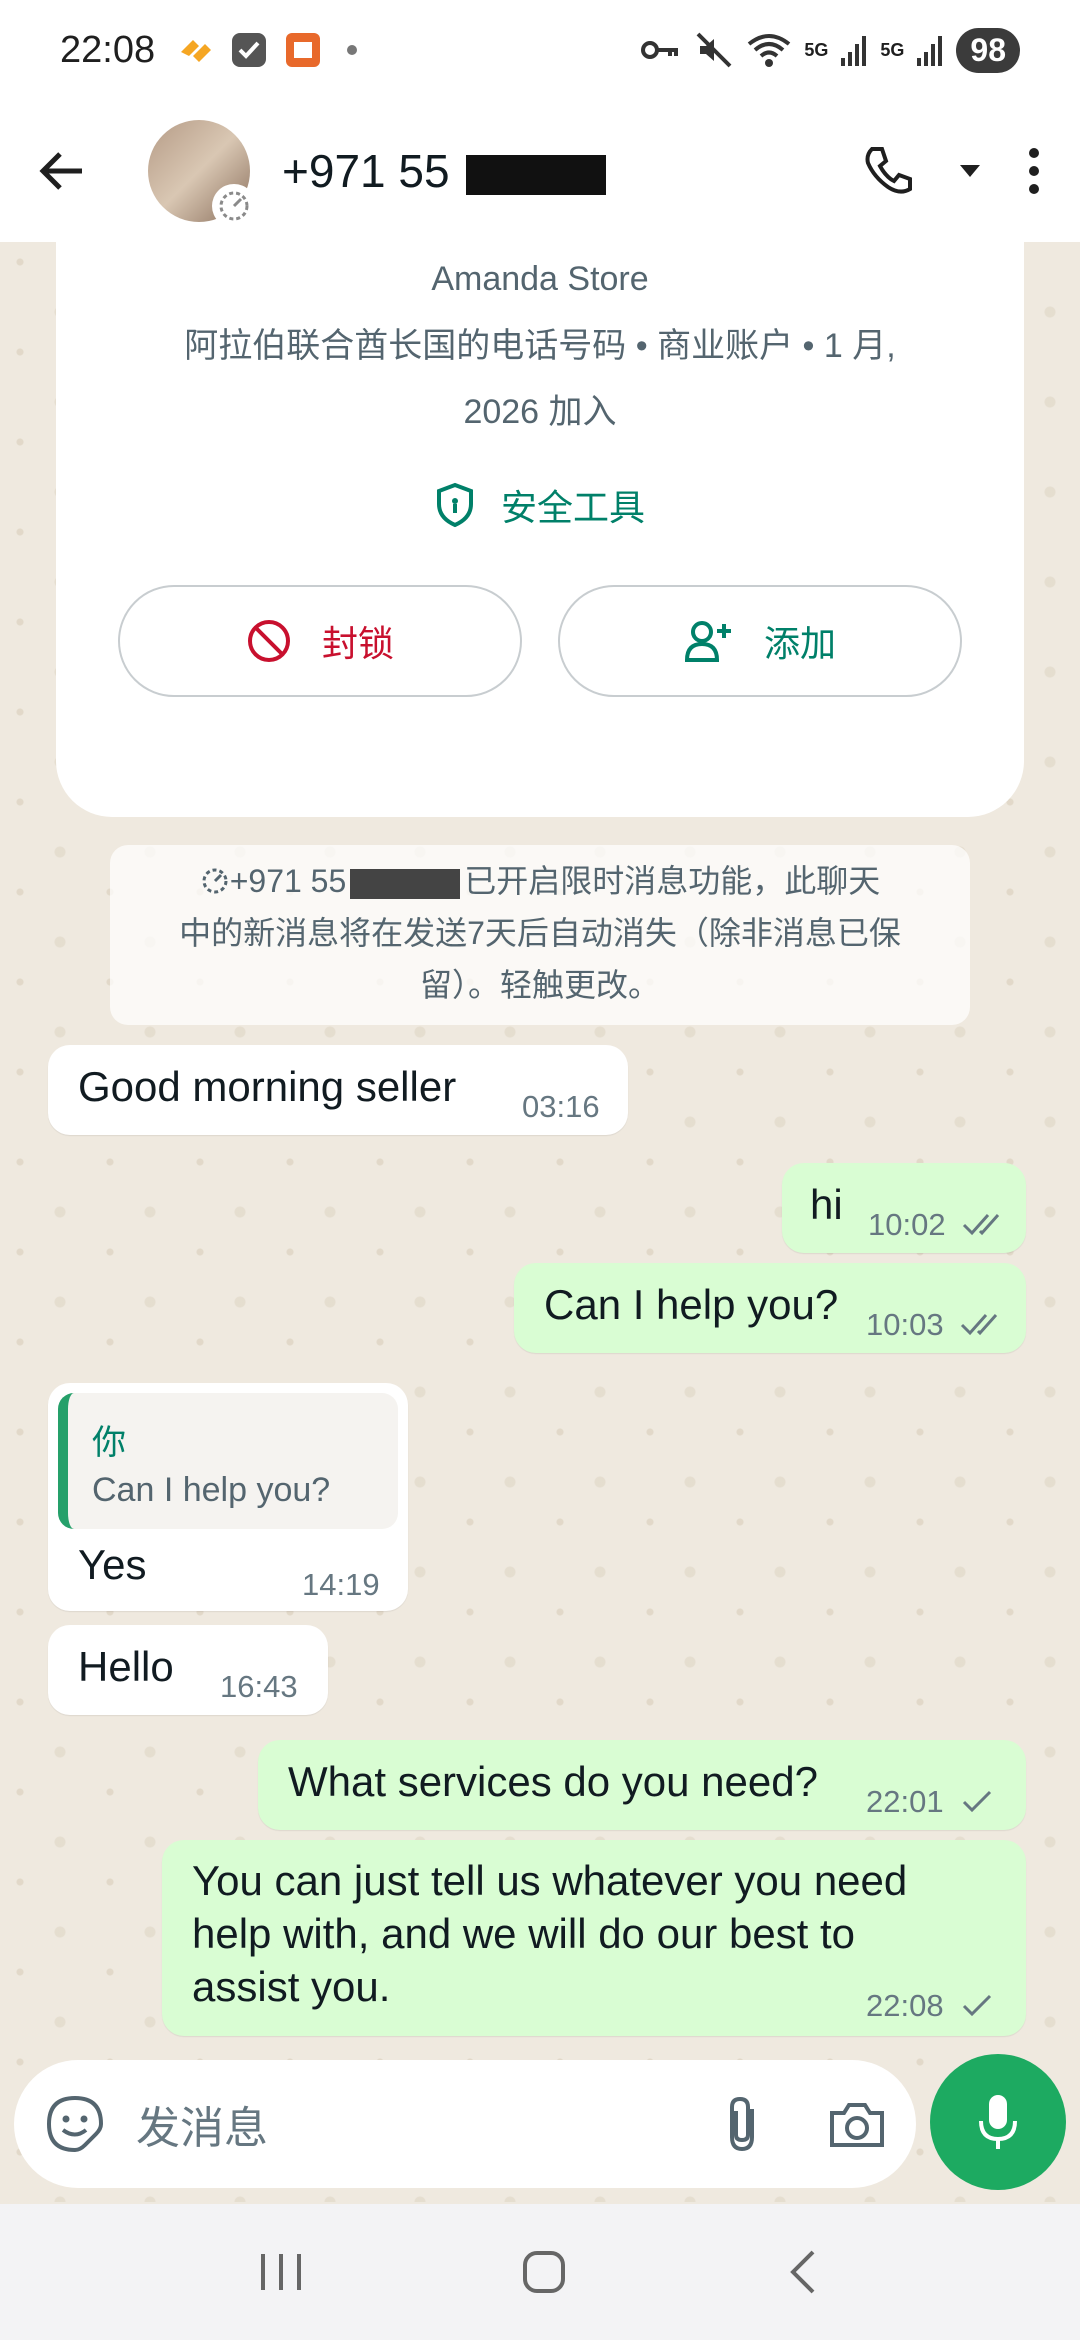  I want to click on status-bar: 22:08 5G 5G 98, so click(540, 50).